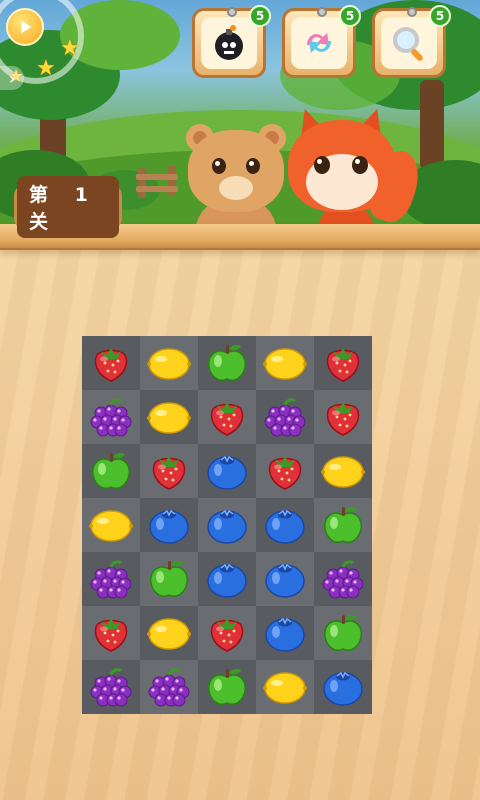 This screenshot has height=800, width=480. Describe the element at coordinates (342, 166) in the screenshot. I see `fox-character` at that location.